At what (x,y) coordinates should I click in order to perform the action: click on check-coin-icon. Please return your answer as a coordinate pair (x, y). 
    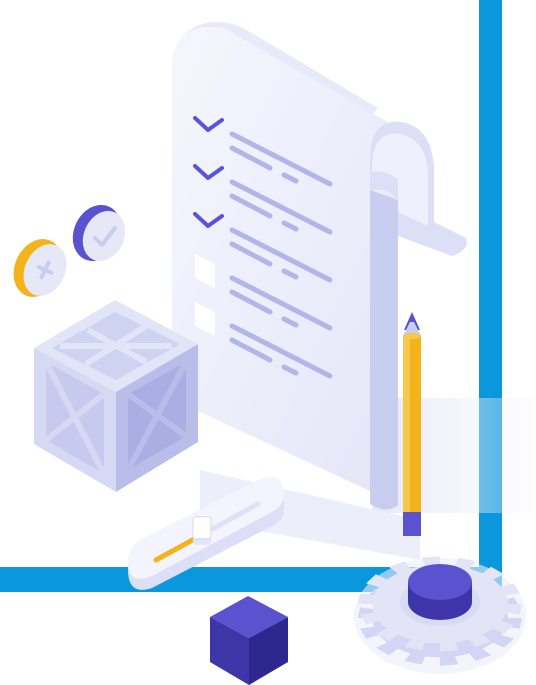
    Looking at the image, I should click on (99, 233).